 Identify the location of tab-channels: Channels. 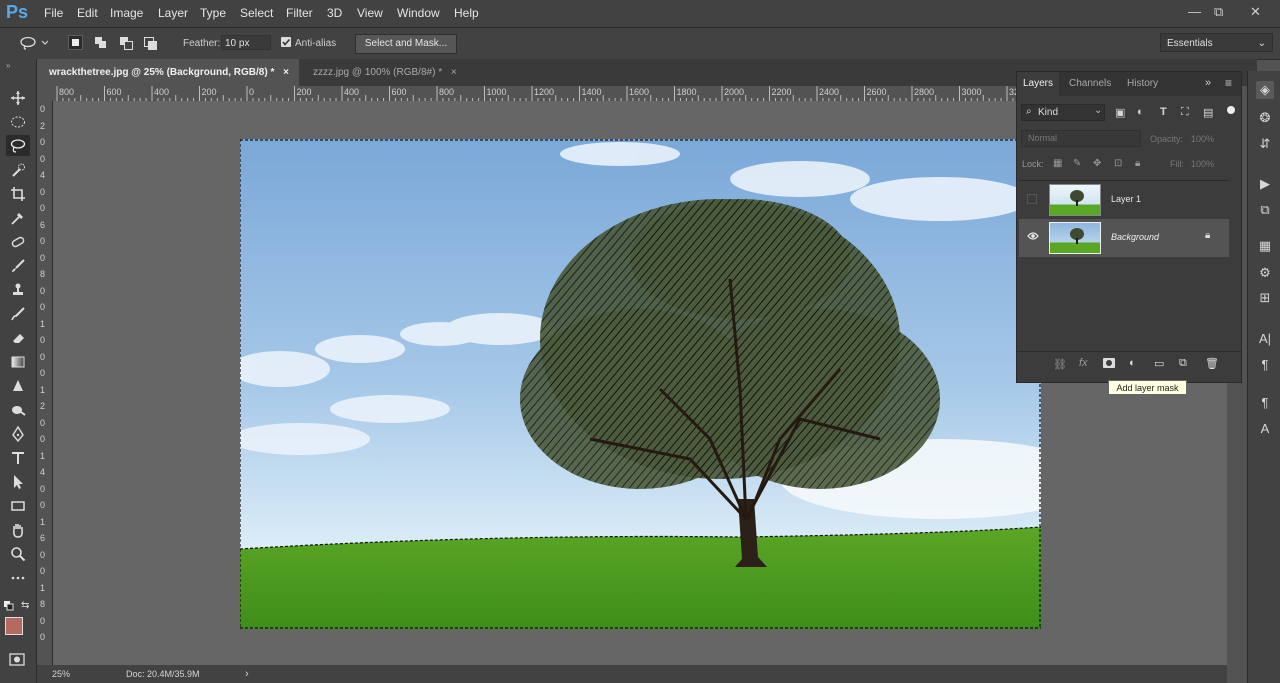
(1090, 84).